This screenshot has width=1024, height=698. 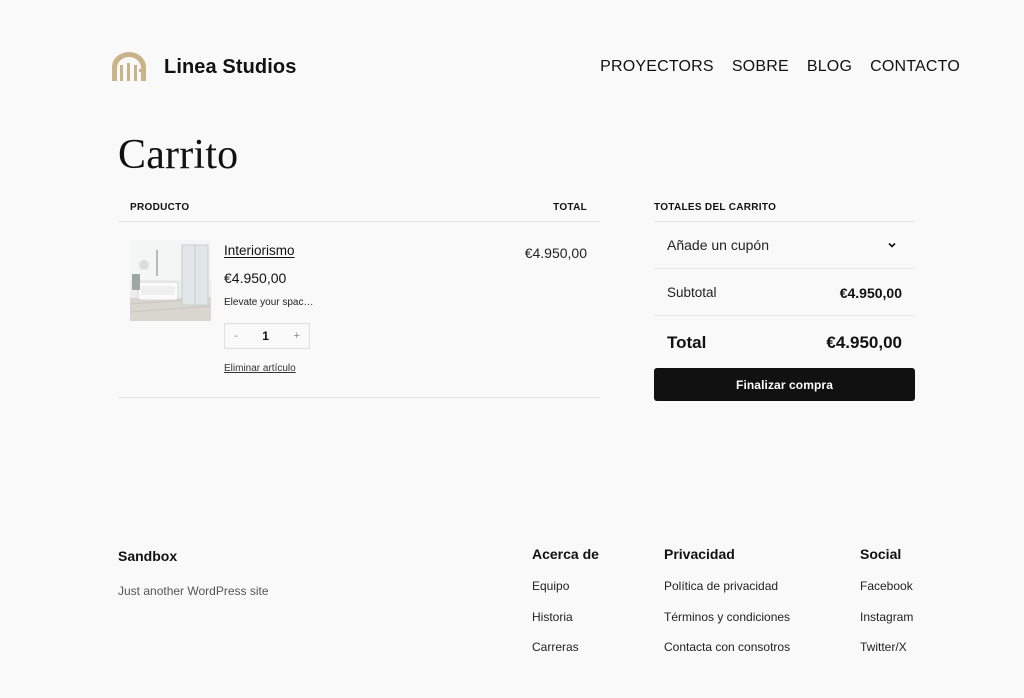 I want to click on chevron-down-icon, so click(x=892, y=245).